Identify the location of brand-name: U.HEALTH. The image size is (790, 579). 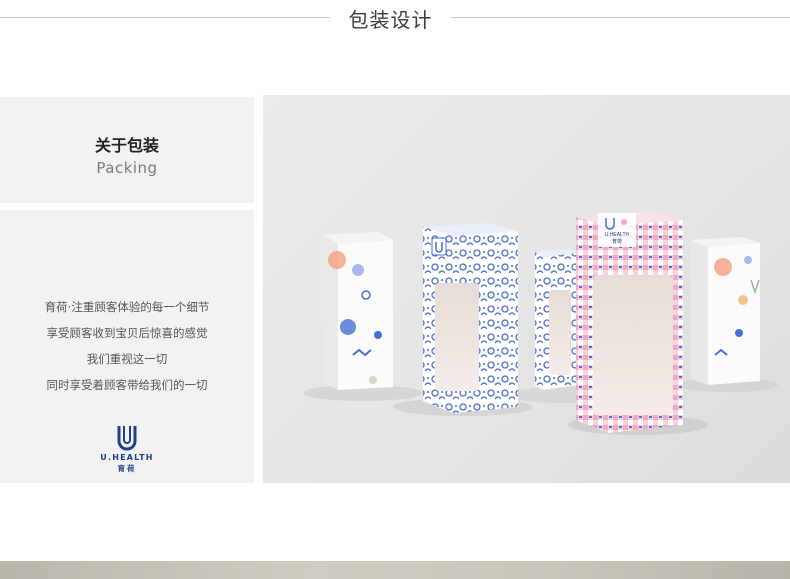
(127, 457).